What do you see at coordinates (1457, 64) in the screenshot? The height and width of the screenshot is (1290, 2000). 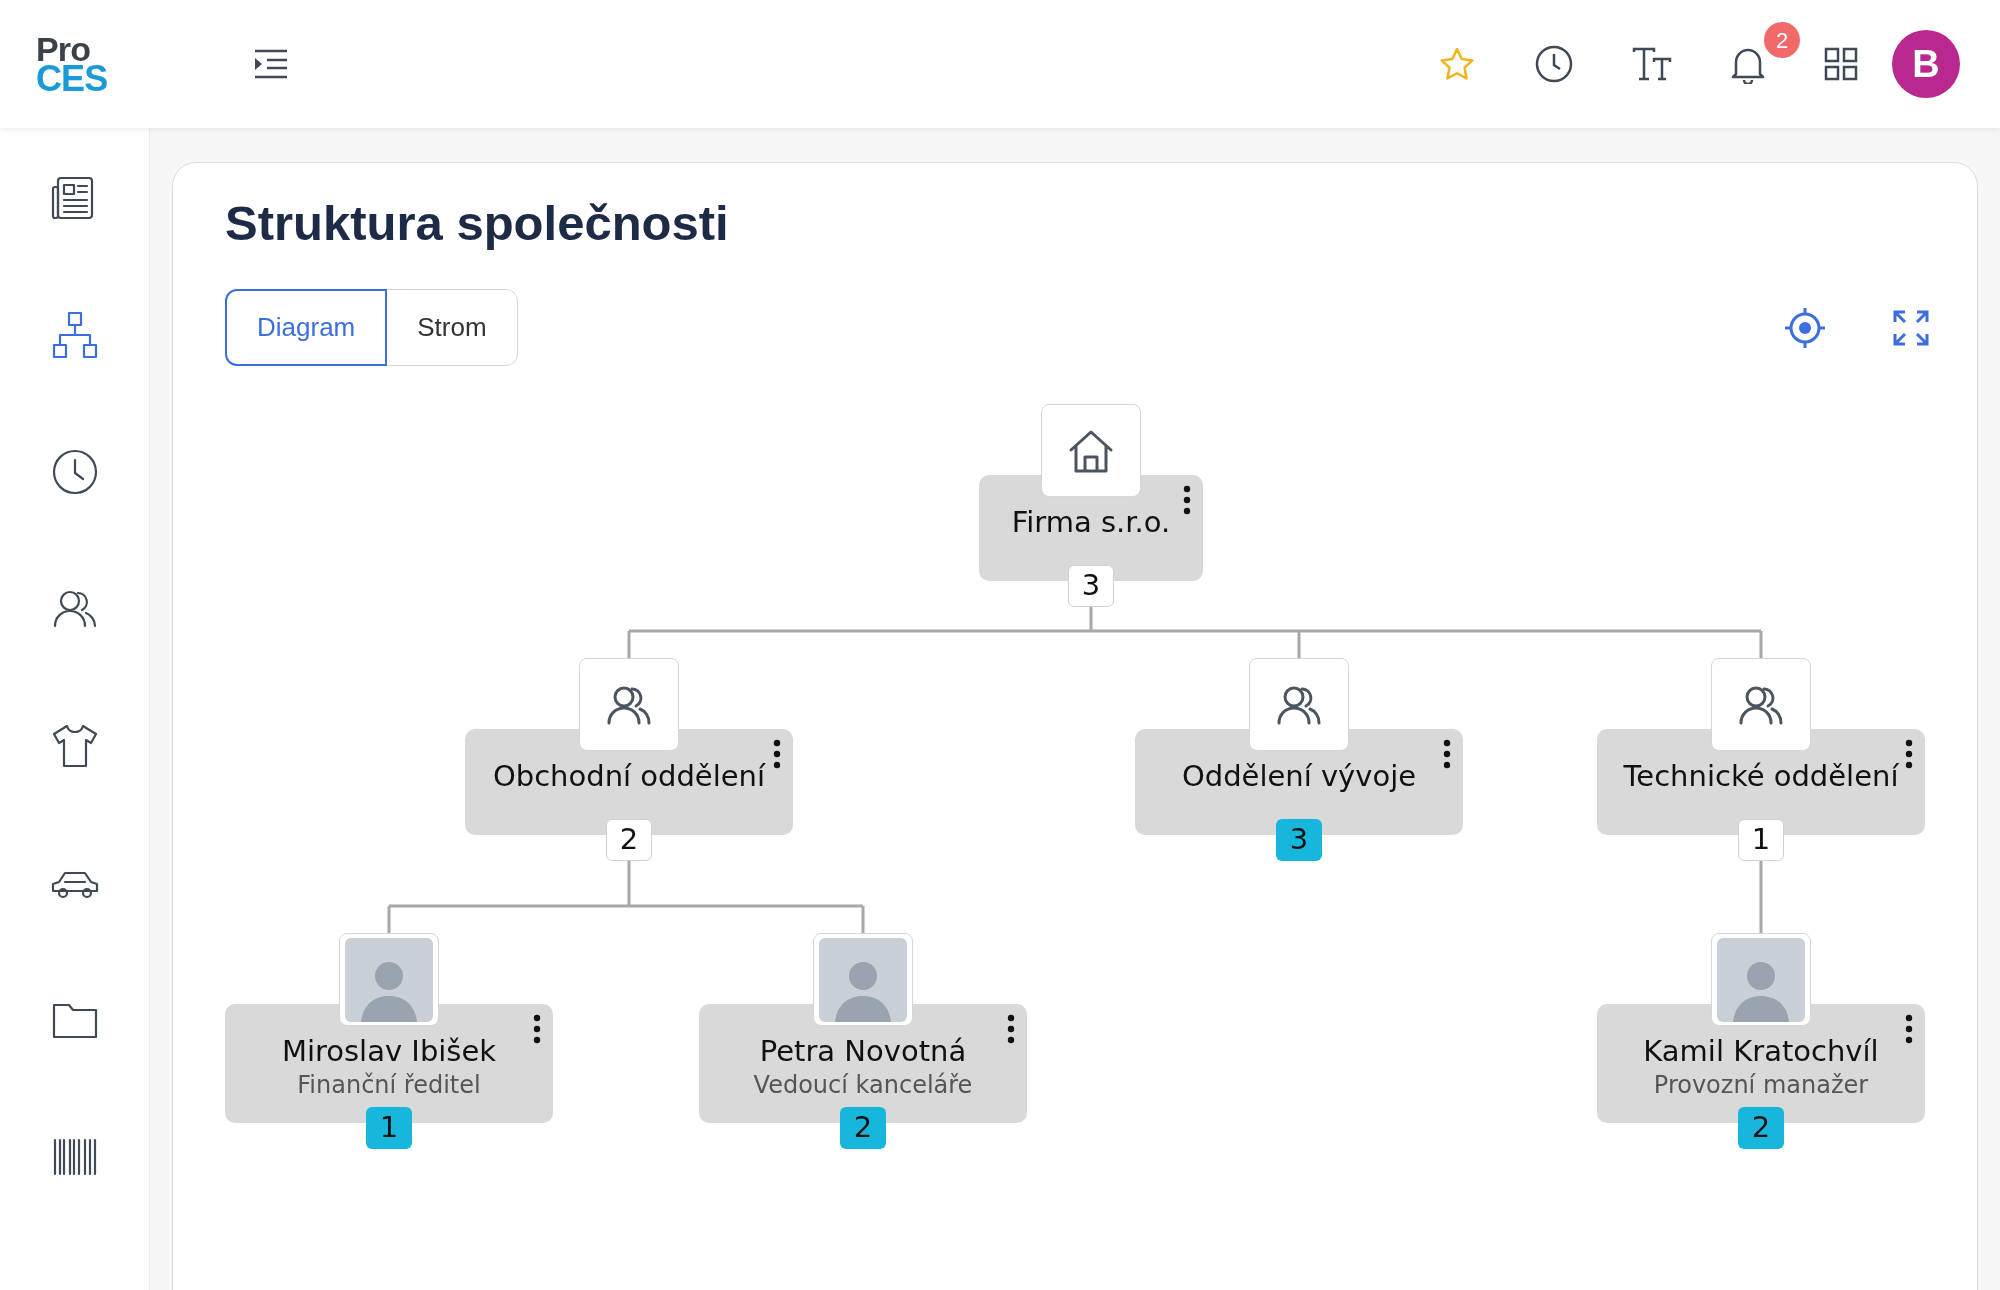 I see `star-icon` at bounding box center [1457, 64].